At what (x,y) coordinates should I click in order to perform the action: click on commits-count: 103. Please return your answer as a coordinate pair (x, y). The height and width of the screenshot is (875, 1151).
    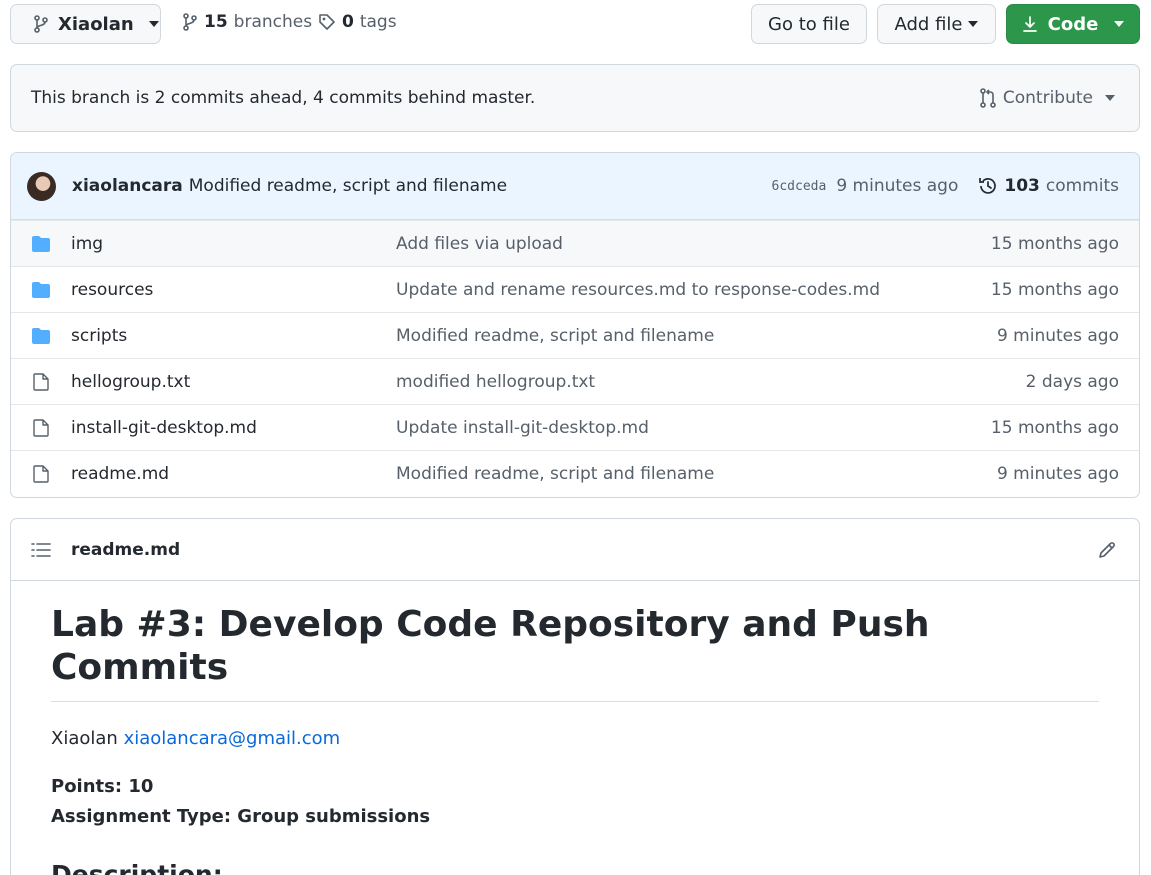
    Looking at the image, I should click on (1022, 186).